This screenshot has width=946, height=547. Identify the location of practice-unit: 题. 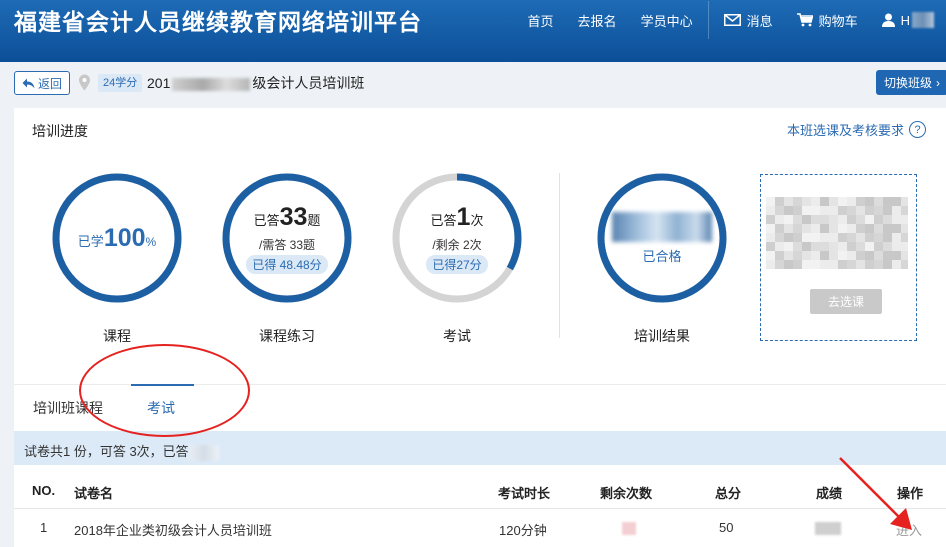
(314, 220).